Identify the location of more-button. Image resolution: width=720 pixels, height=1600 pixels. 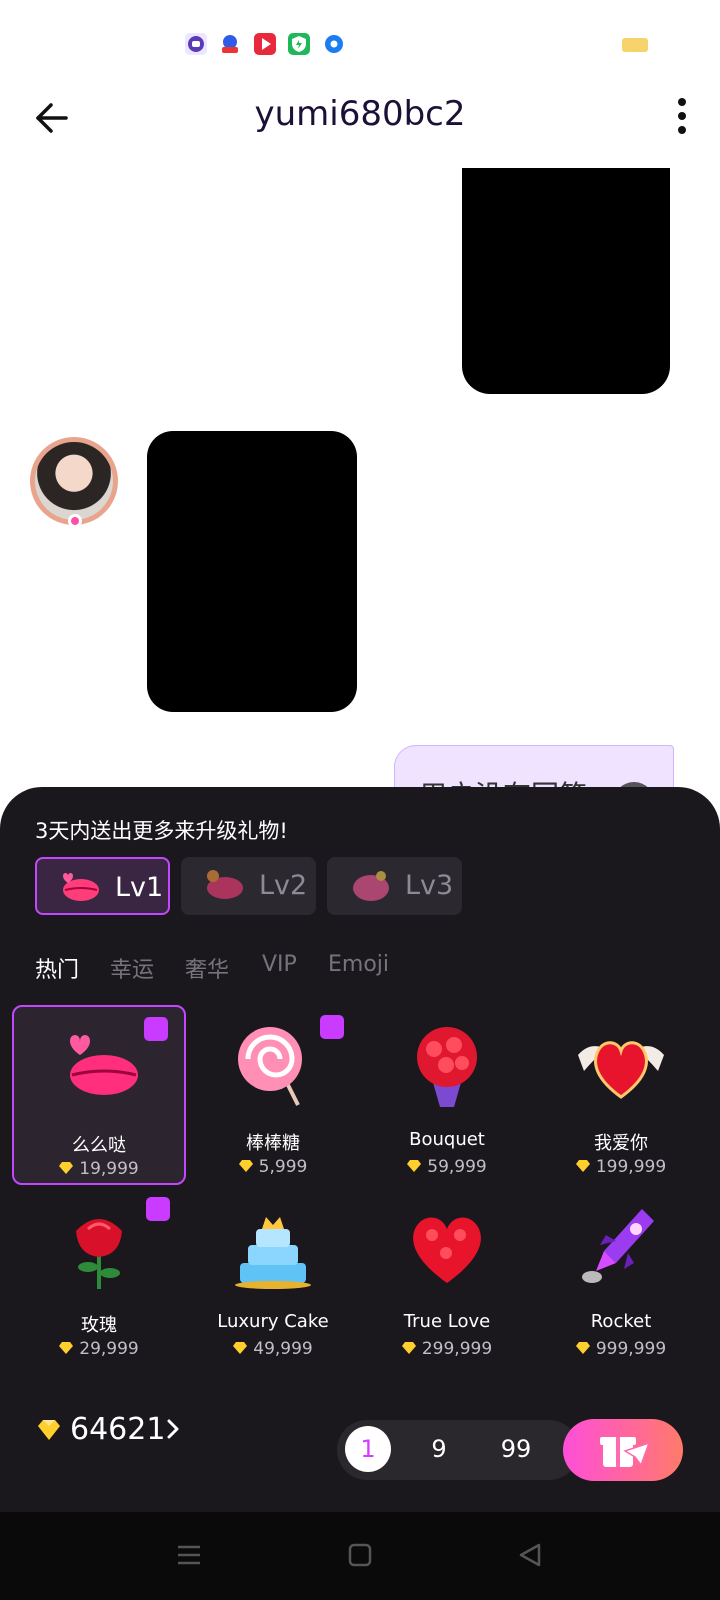
(682, 116).